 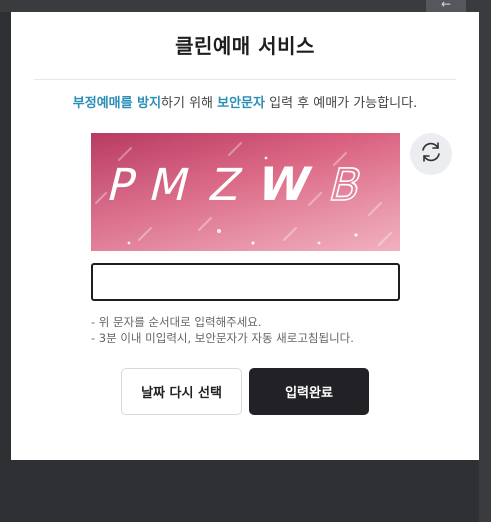 What do you see at coordinates (117, 103) in the screenshot?
I see `notice-highlight-anti-fraud: 부정예매를 방지` at bounding box center [117, 103].